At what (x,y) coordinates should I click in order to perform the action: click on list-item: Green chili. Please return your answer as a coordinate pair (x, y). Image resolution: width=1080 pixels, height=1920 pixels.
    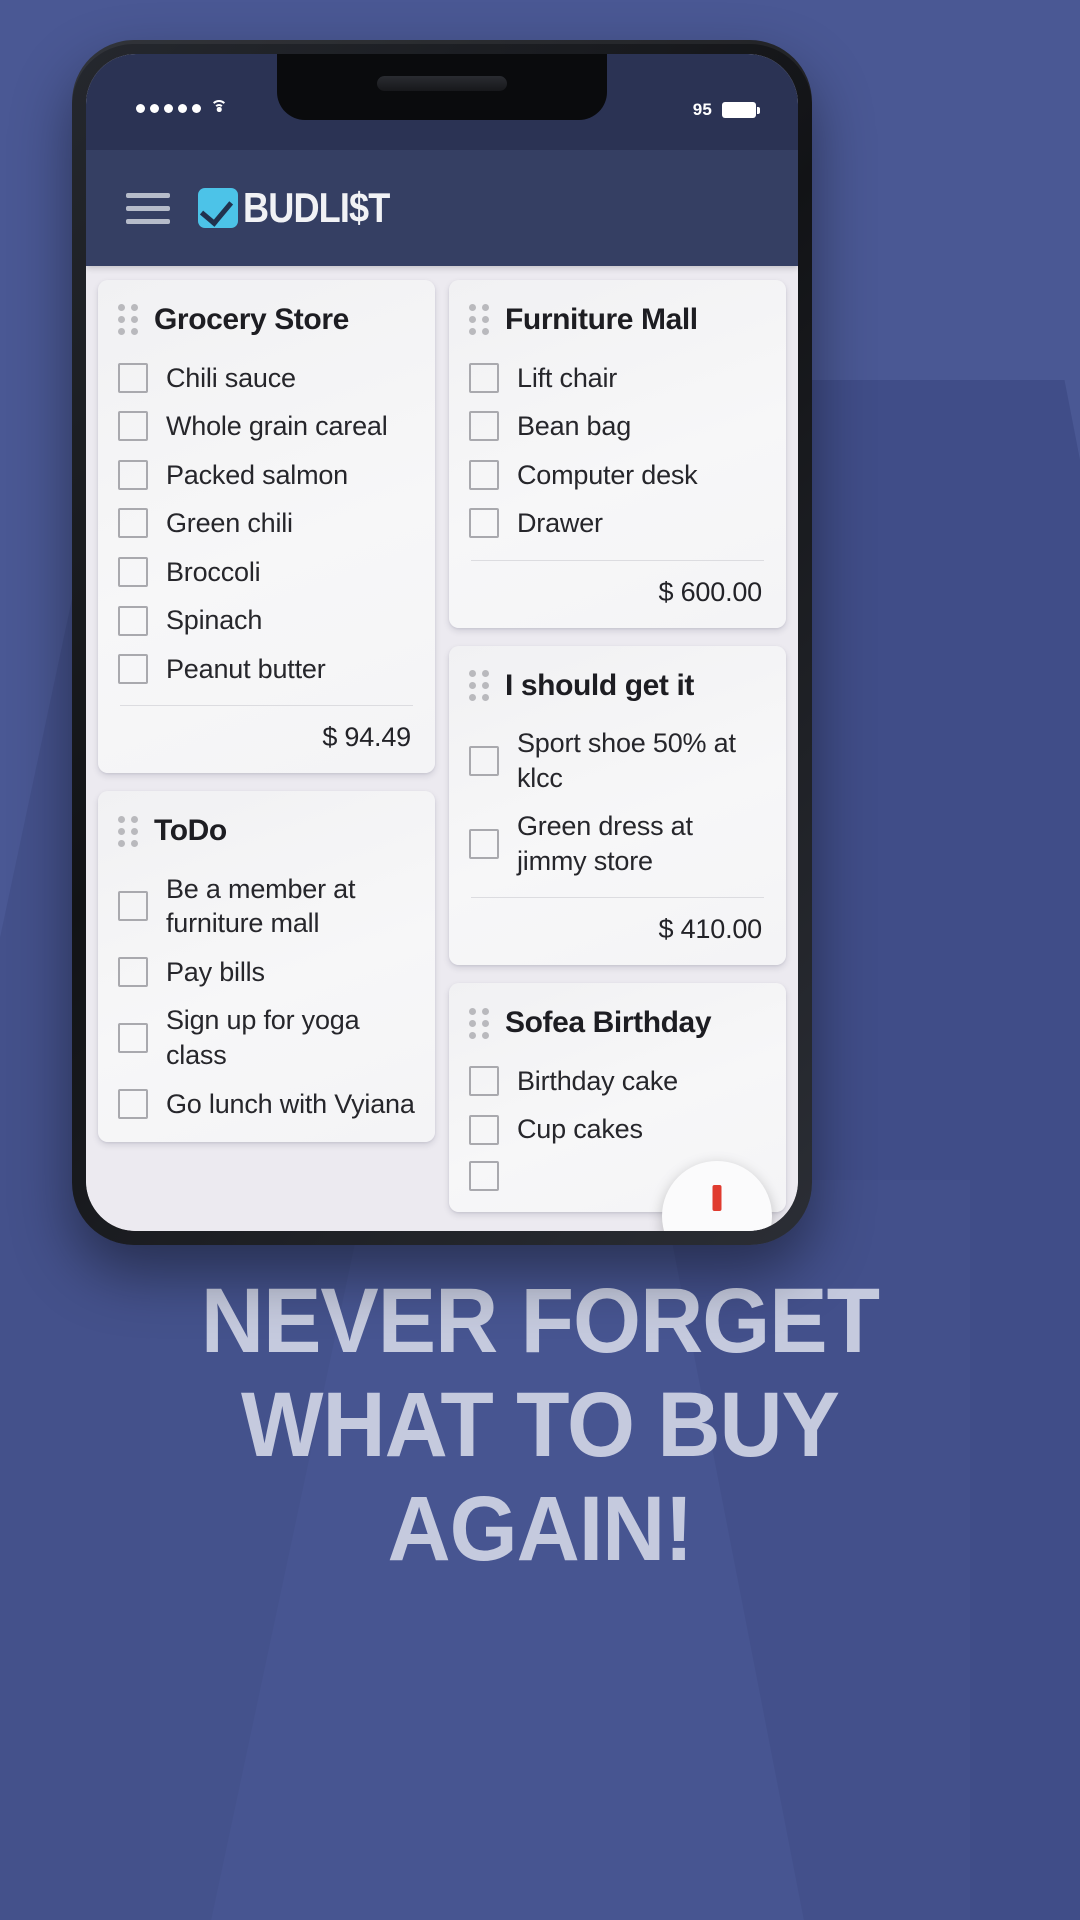
    Looking at the image, I should click on (266, 523).